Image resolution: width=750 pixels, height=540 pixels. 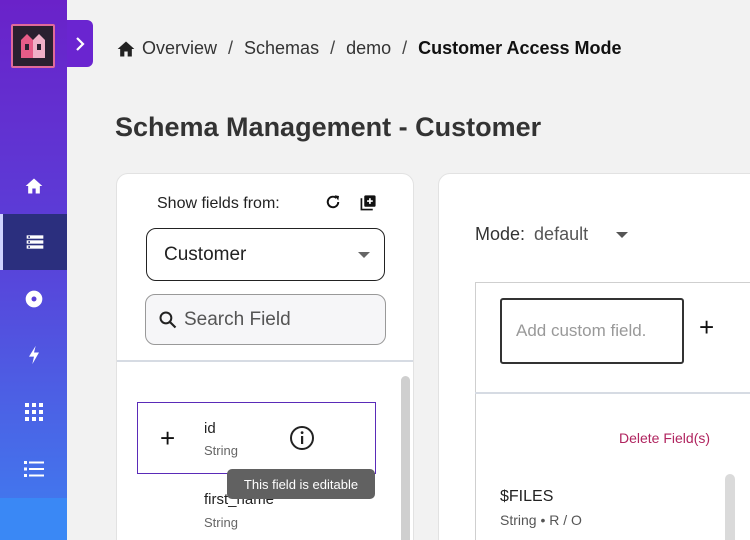 What do you see at coordinates (168, 319) in the screenshot?
I see `search-icon` at bounding box center [168, 319].